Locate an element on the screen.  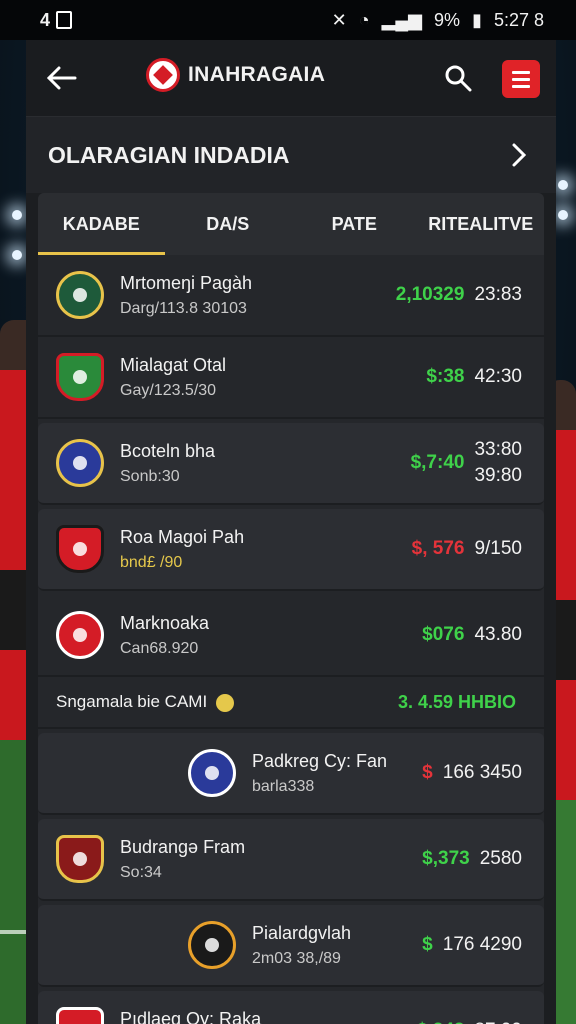
match-row: Padkreg Cy: Fan barla338 $166 3450 is located at coordinates (291, 774).